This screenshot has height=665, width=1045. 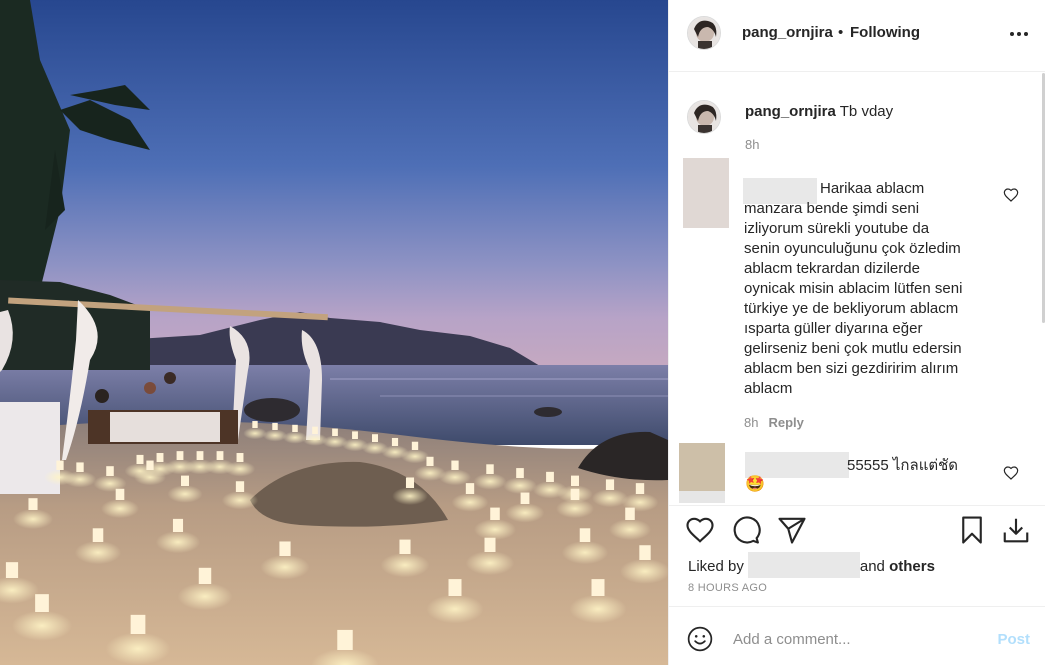 What do you see at coordinates (1020, 34) in the screenshot?
I see `more-horizontal-icon` at bounding box center [1020, 34].